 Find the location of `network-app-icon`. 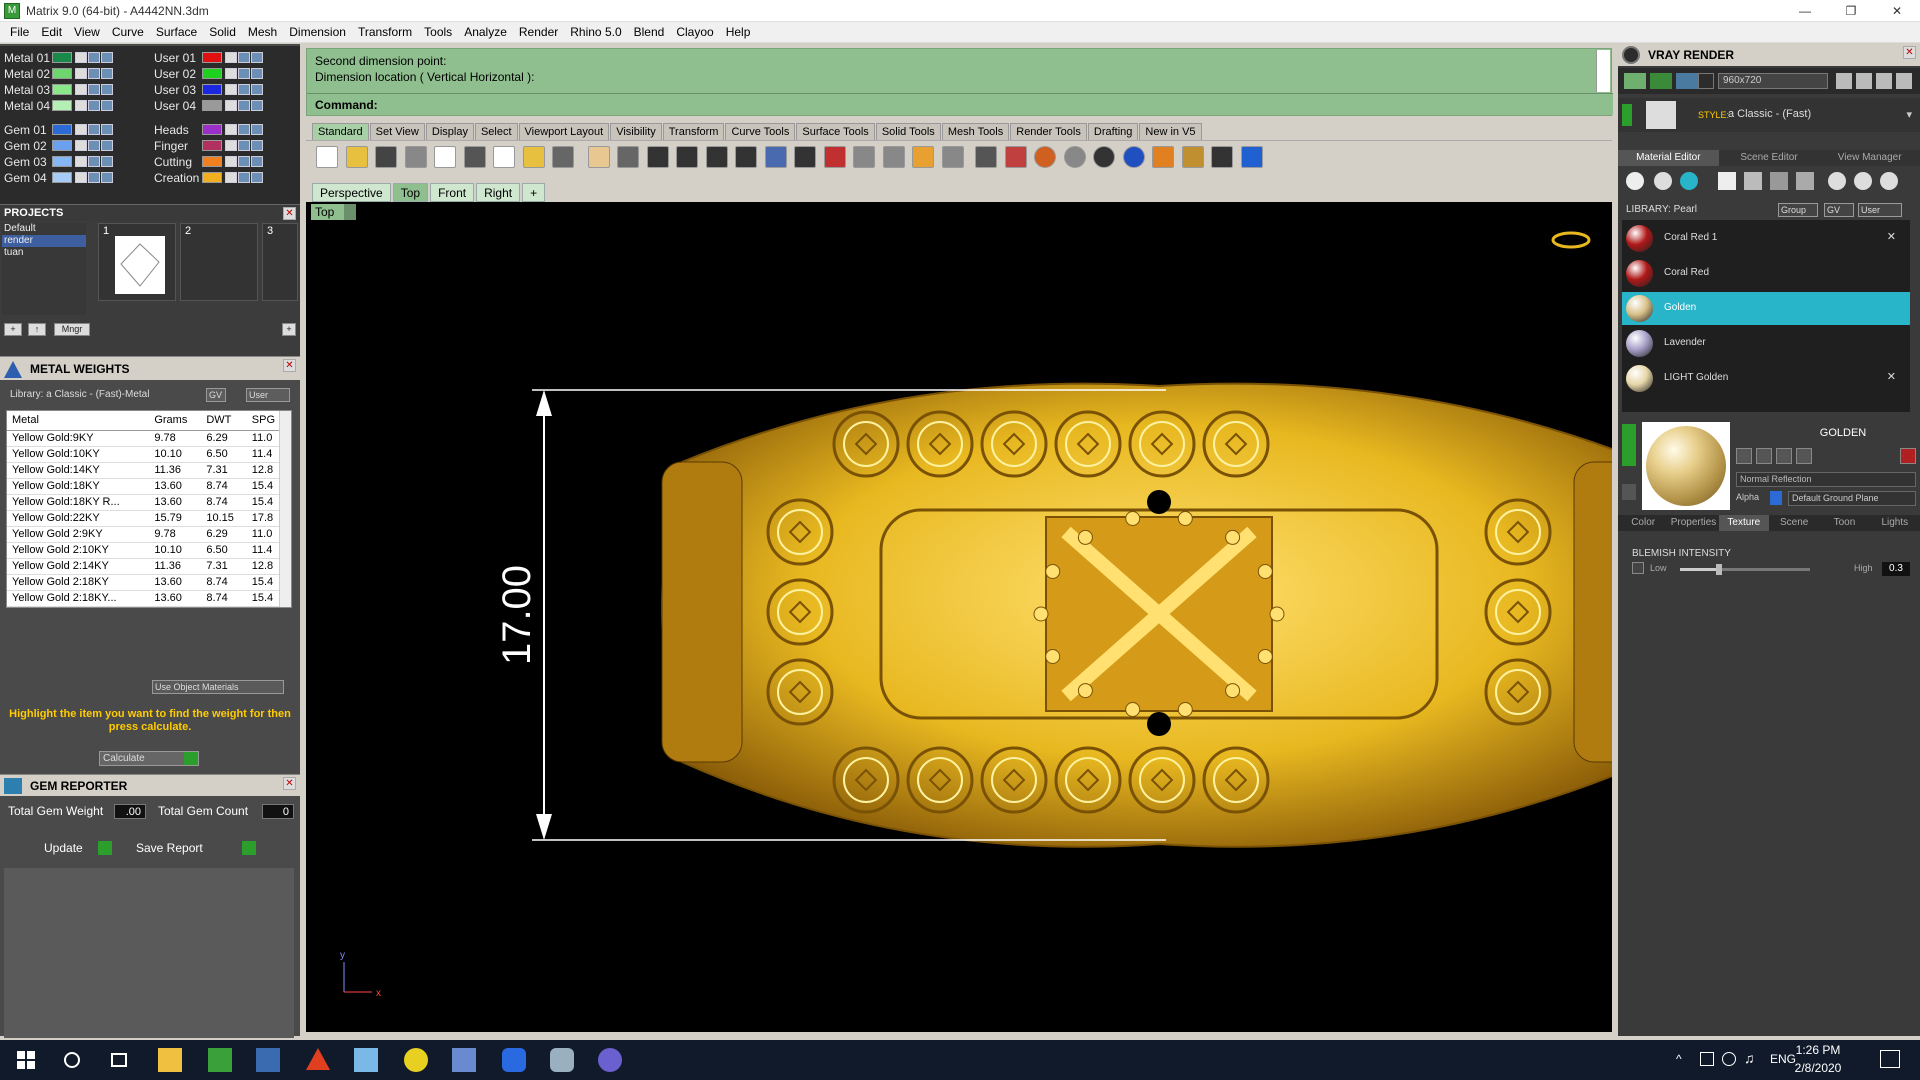

network-app-icon is located at coordinates (610, 1060).